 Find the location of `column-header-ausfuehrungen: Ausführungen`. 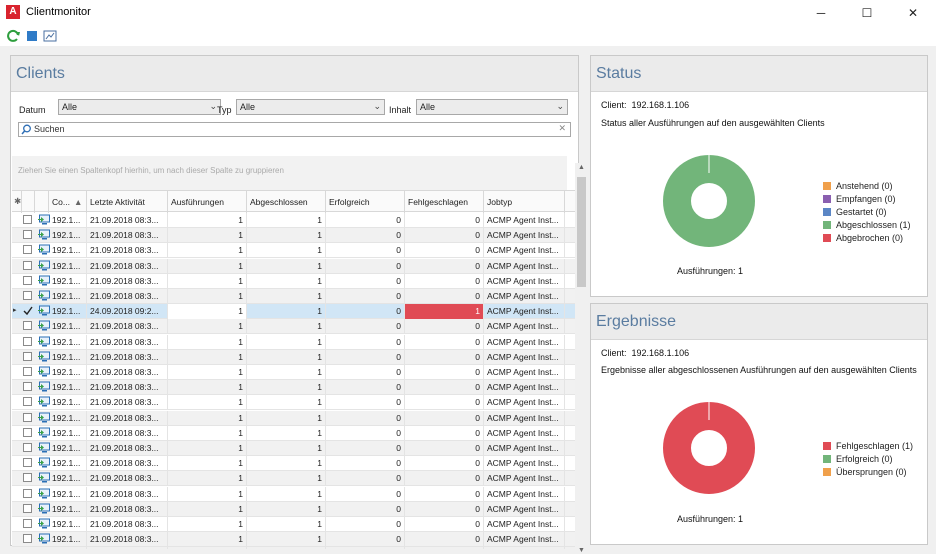

column-header-ausfuehrungen: Ausführungen is located at coordinates (207, 202).